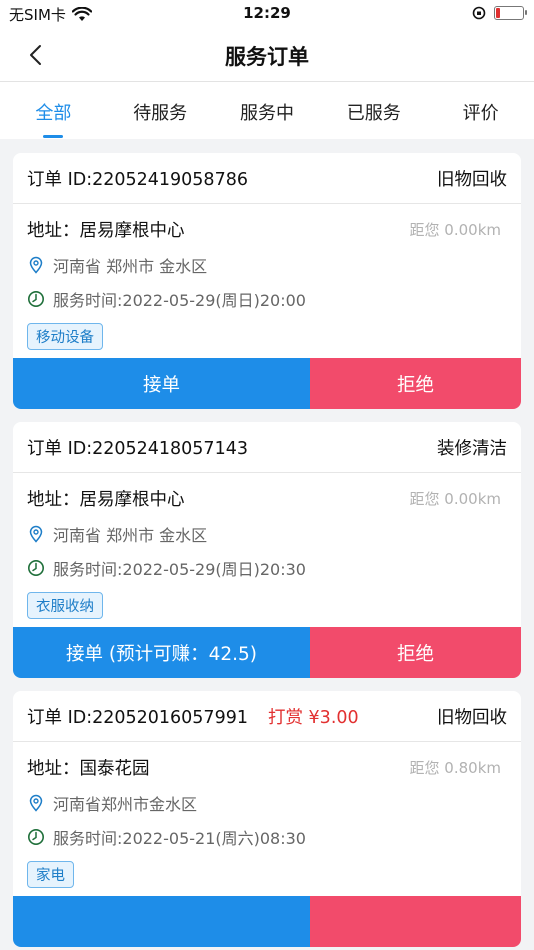 This screenshot has height=950, width=534. What do you see at coordinates (373, 110) in the screenshot?
I see `tab-served: 已服务` at bounding box center [373, 110].